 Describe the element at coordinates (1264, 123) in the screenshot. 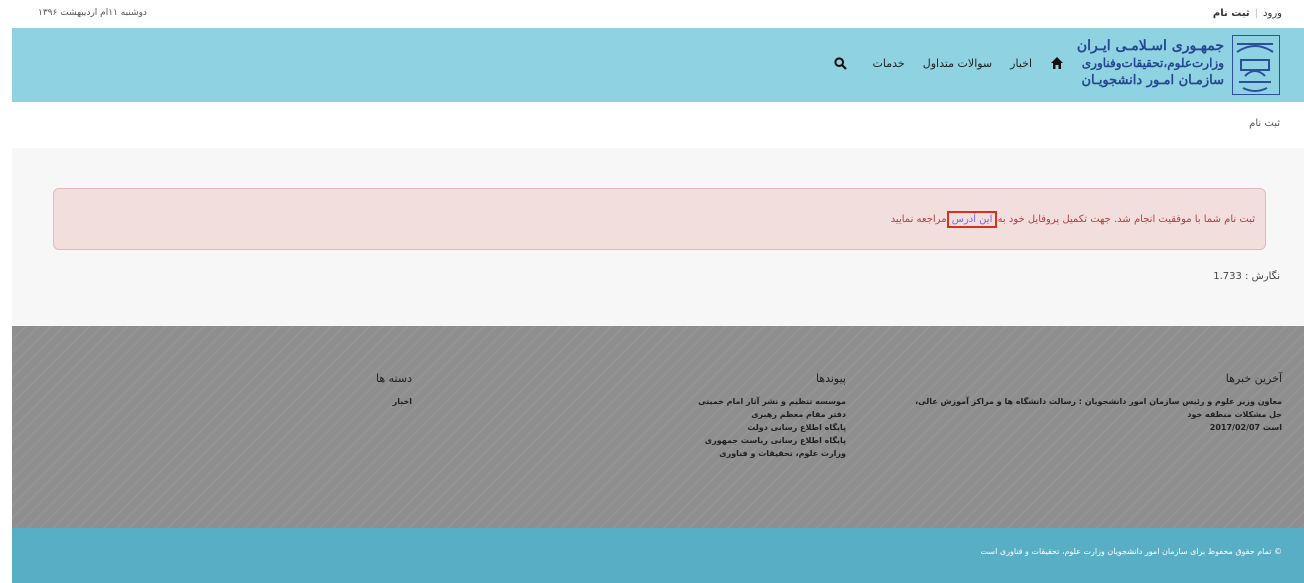

I see `page-title: ثبت نام` at that location.